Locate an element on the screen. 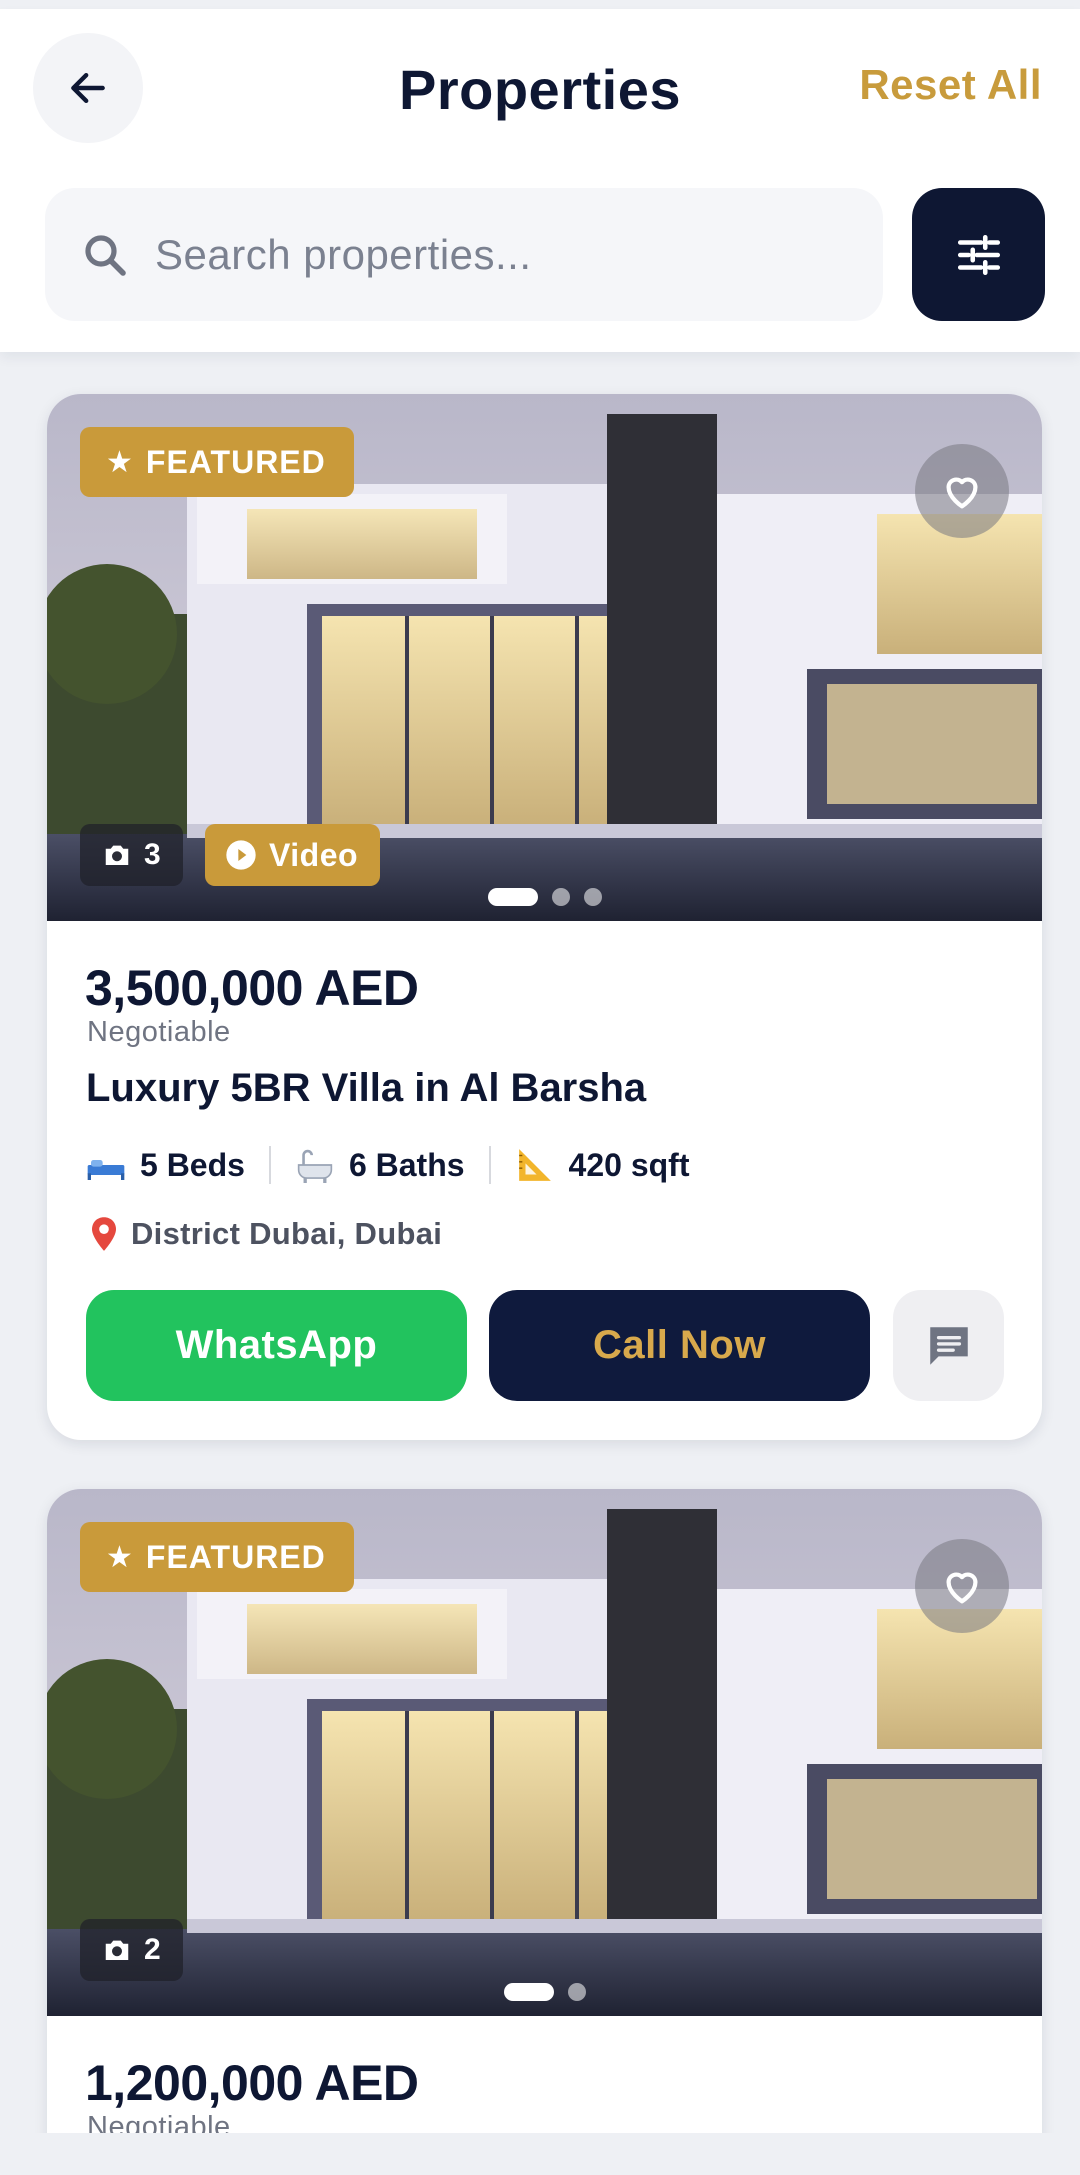  property-specs: 5 Beds 6 Baths 420 sqft is located at coordinates (387, 1165).